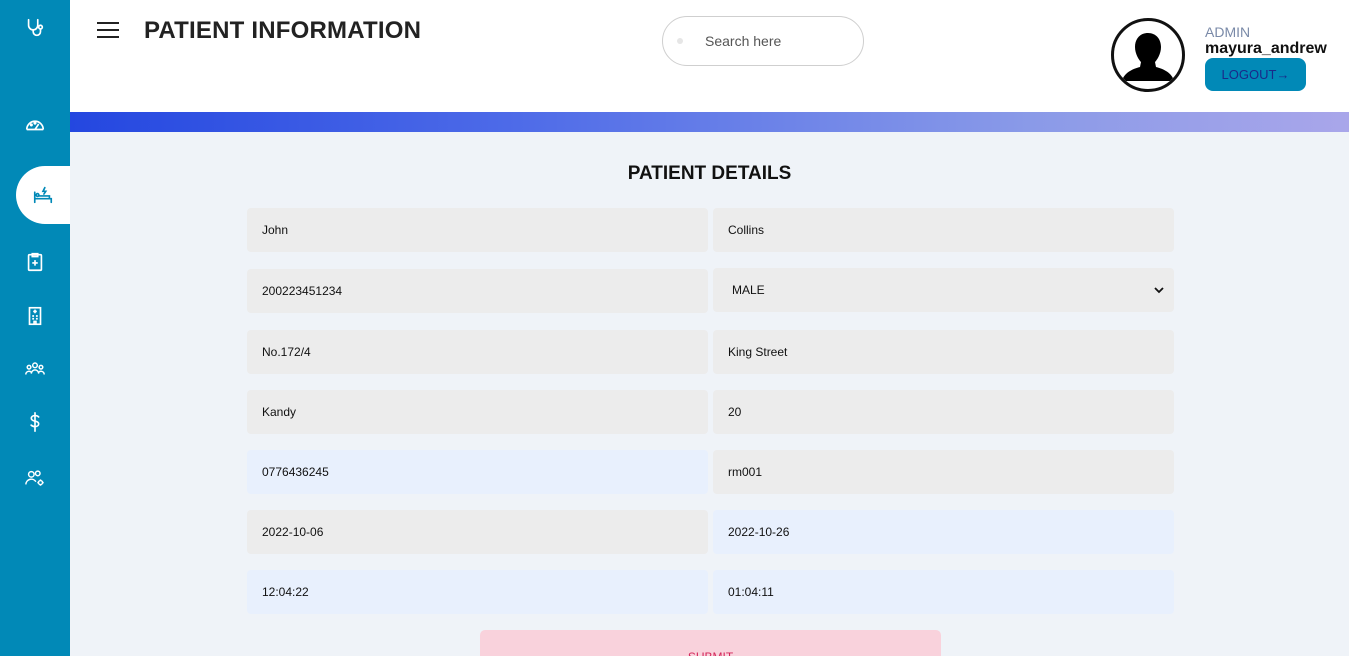 Image resolution: width=1349 pixels, height=656 pixels. Describe the element at coordinates (283, 30) in the screenshot. I see `page-title: PATIENT INFORMATION` at that location.